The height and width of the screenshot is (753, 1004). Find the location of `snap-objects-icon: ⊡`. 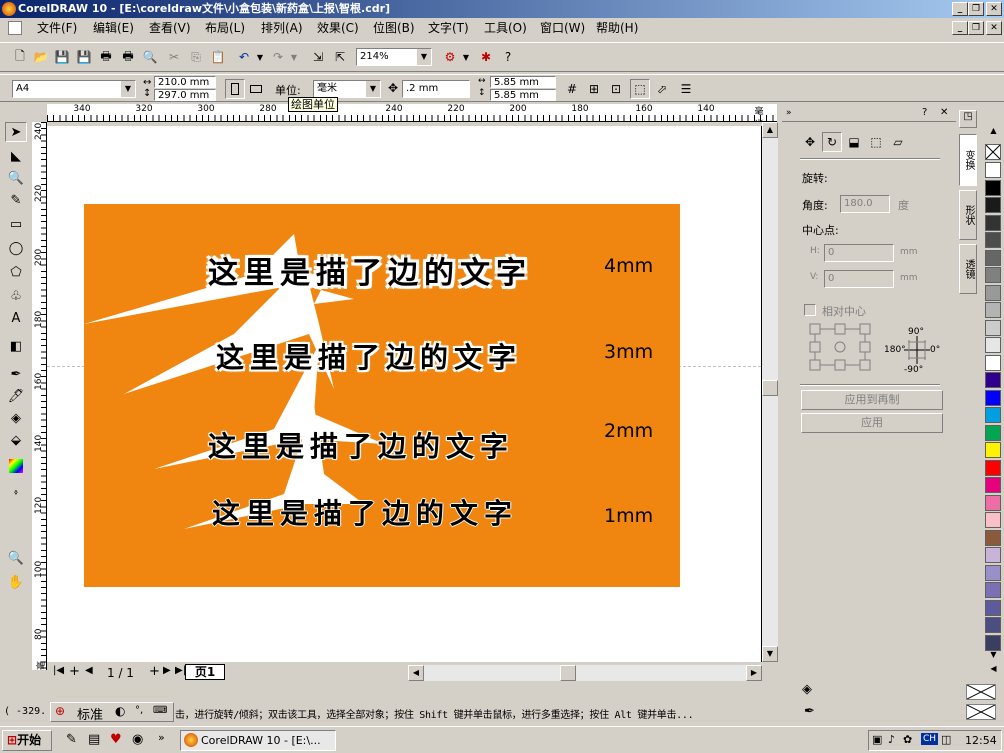

snap-objects-icon: ⊡ is located at coordinates (616, 89).